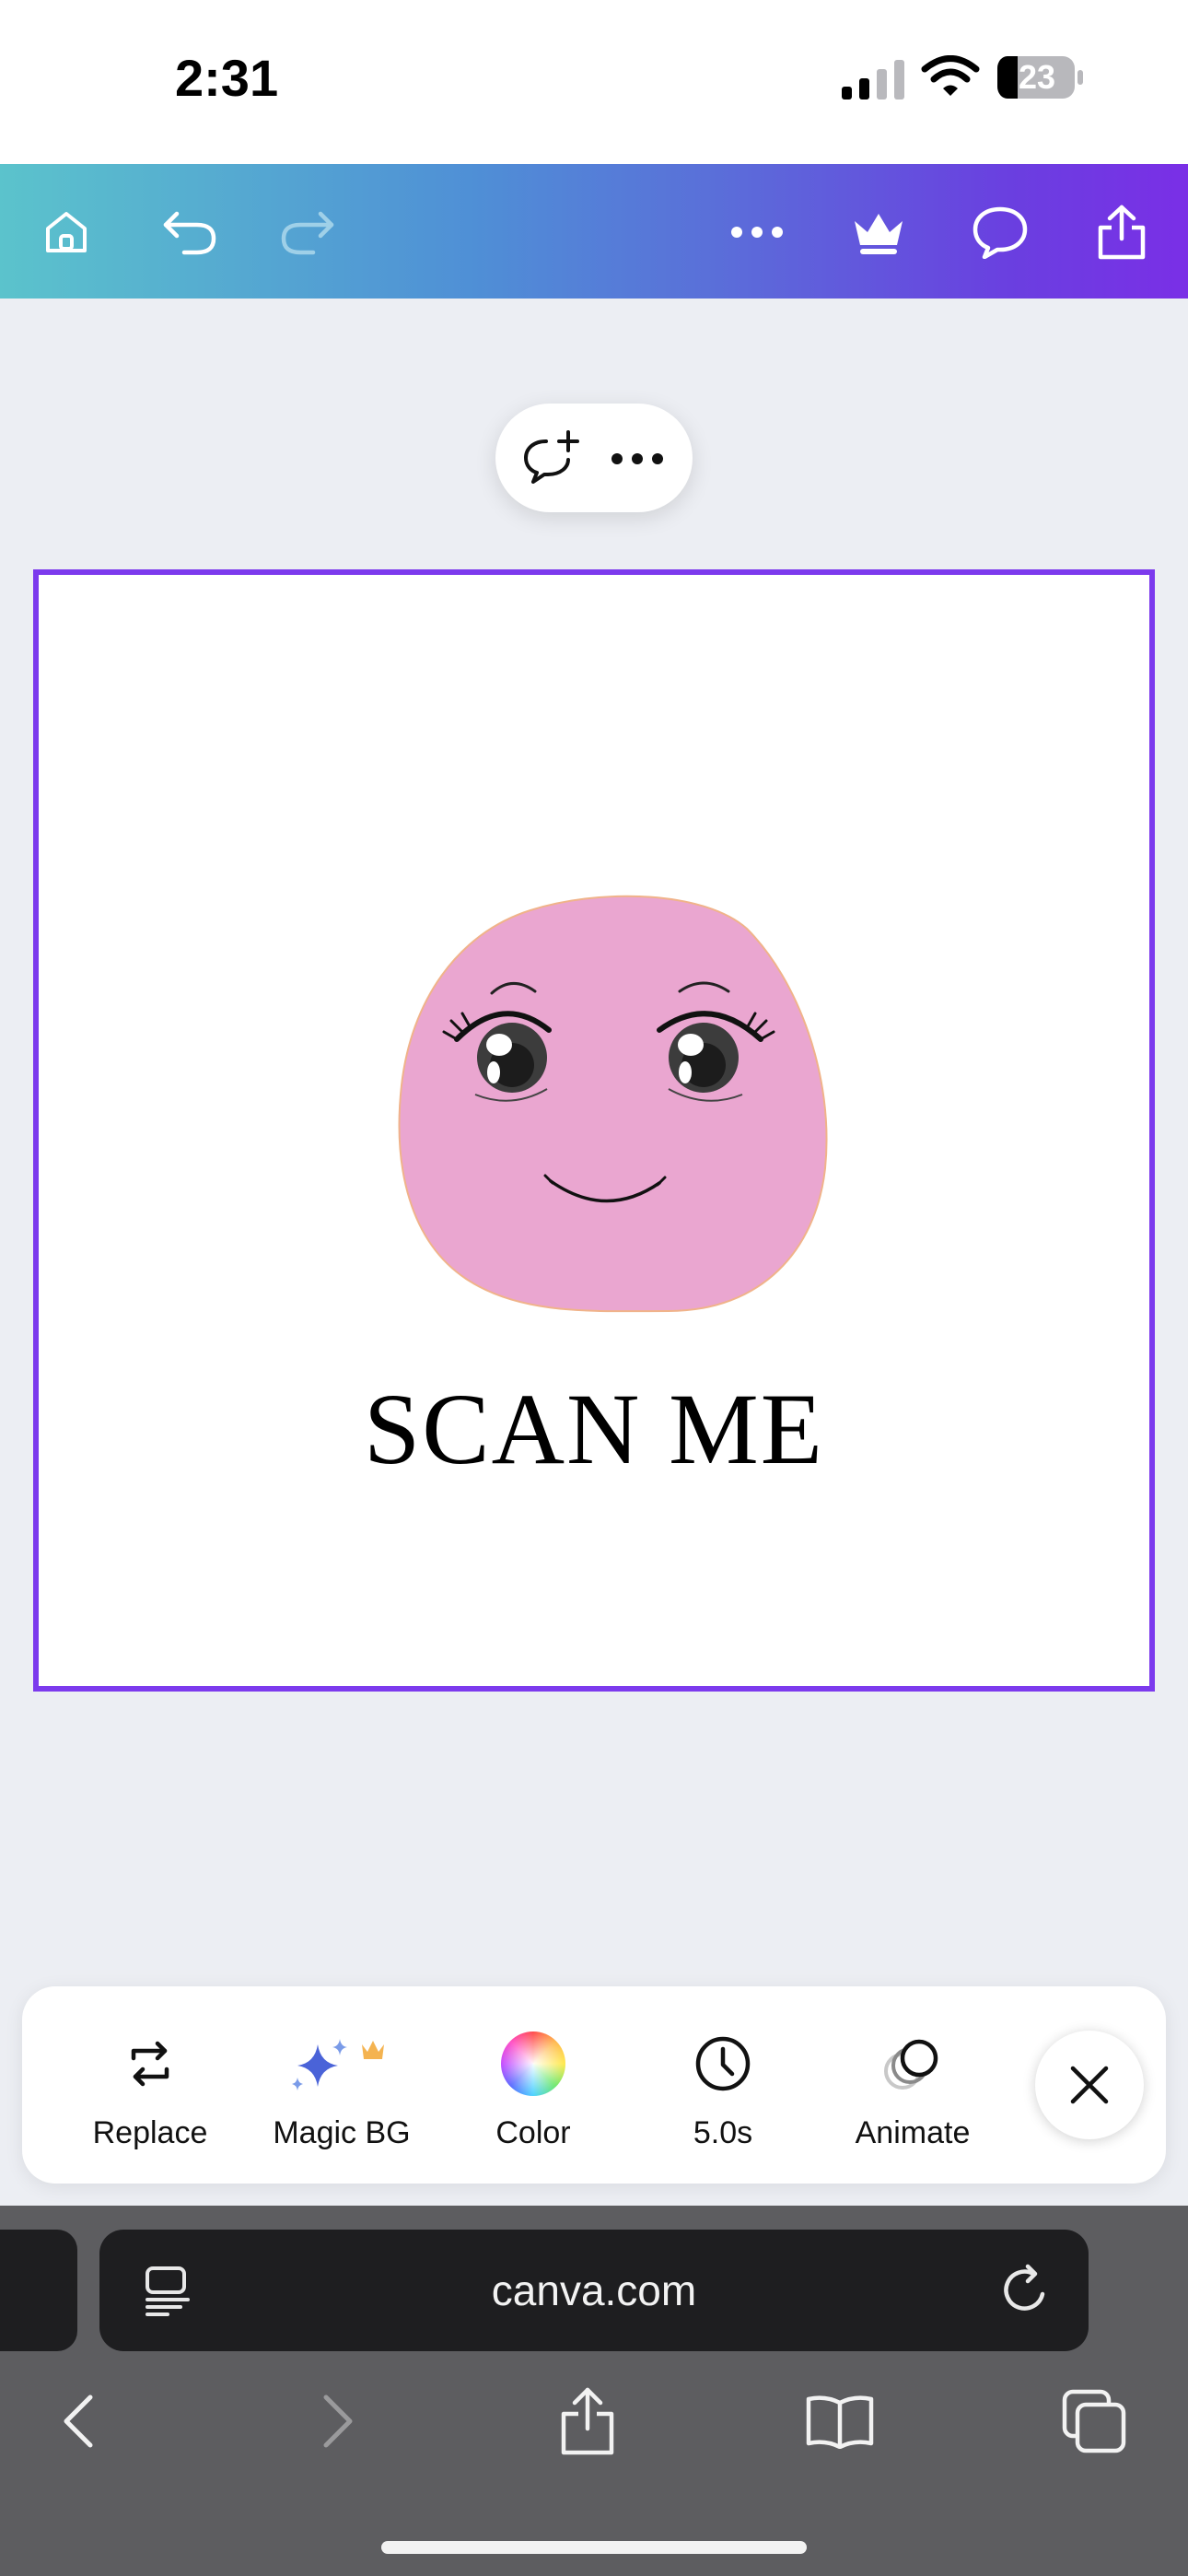 The height and width of the screenshot is (2576, 1188). I want to click on animate-button: Animate, so click(912, 2091).